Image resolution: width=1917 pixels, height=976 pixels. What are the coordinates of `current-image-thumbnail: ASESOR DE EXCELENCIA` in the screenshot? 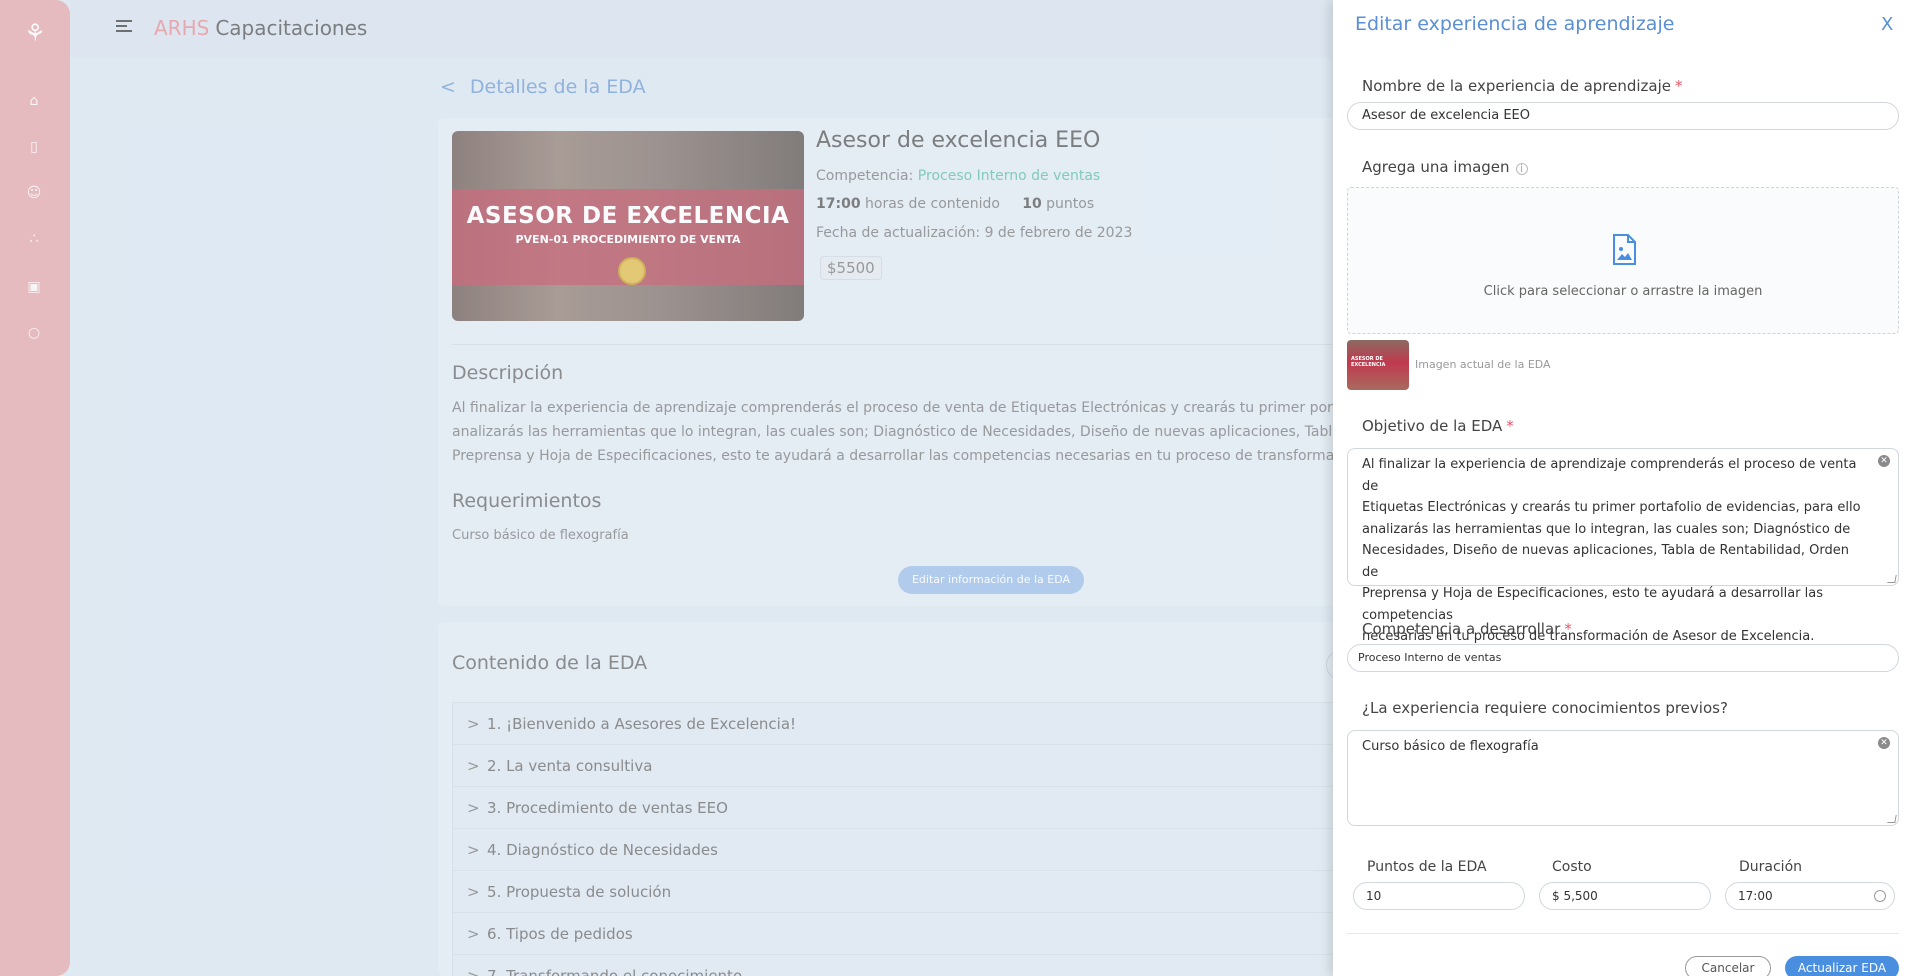 It's located at (1378, 365).